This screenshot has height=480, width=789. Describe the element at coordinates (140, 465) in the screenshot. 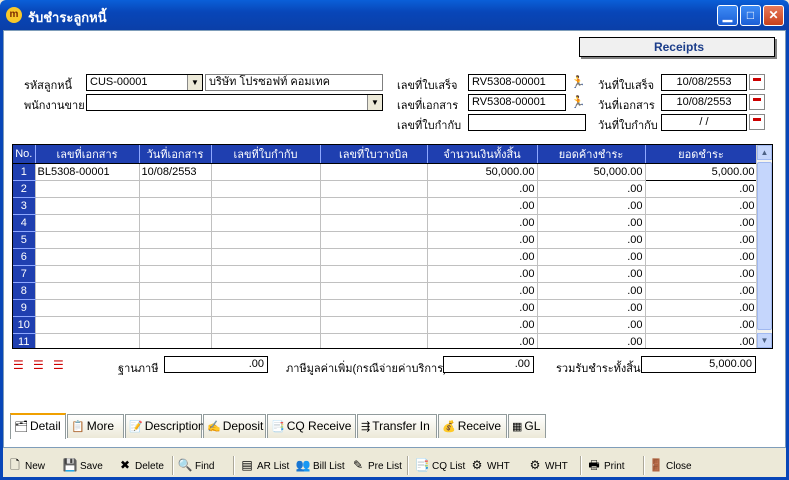

I see `delete-button: ✖ Delete` at that location.